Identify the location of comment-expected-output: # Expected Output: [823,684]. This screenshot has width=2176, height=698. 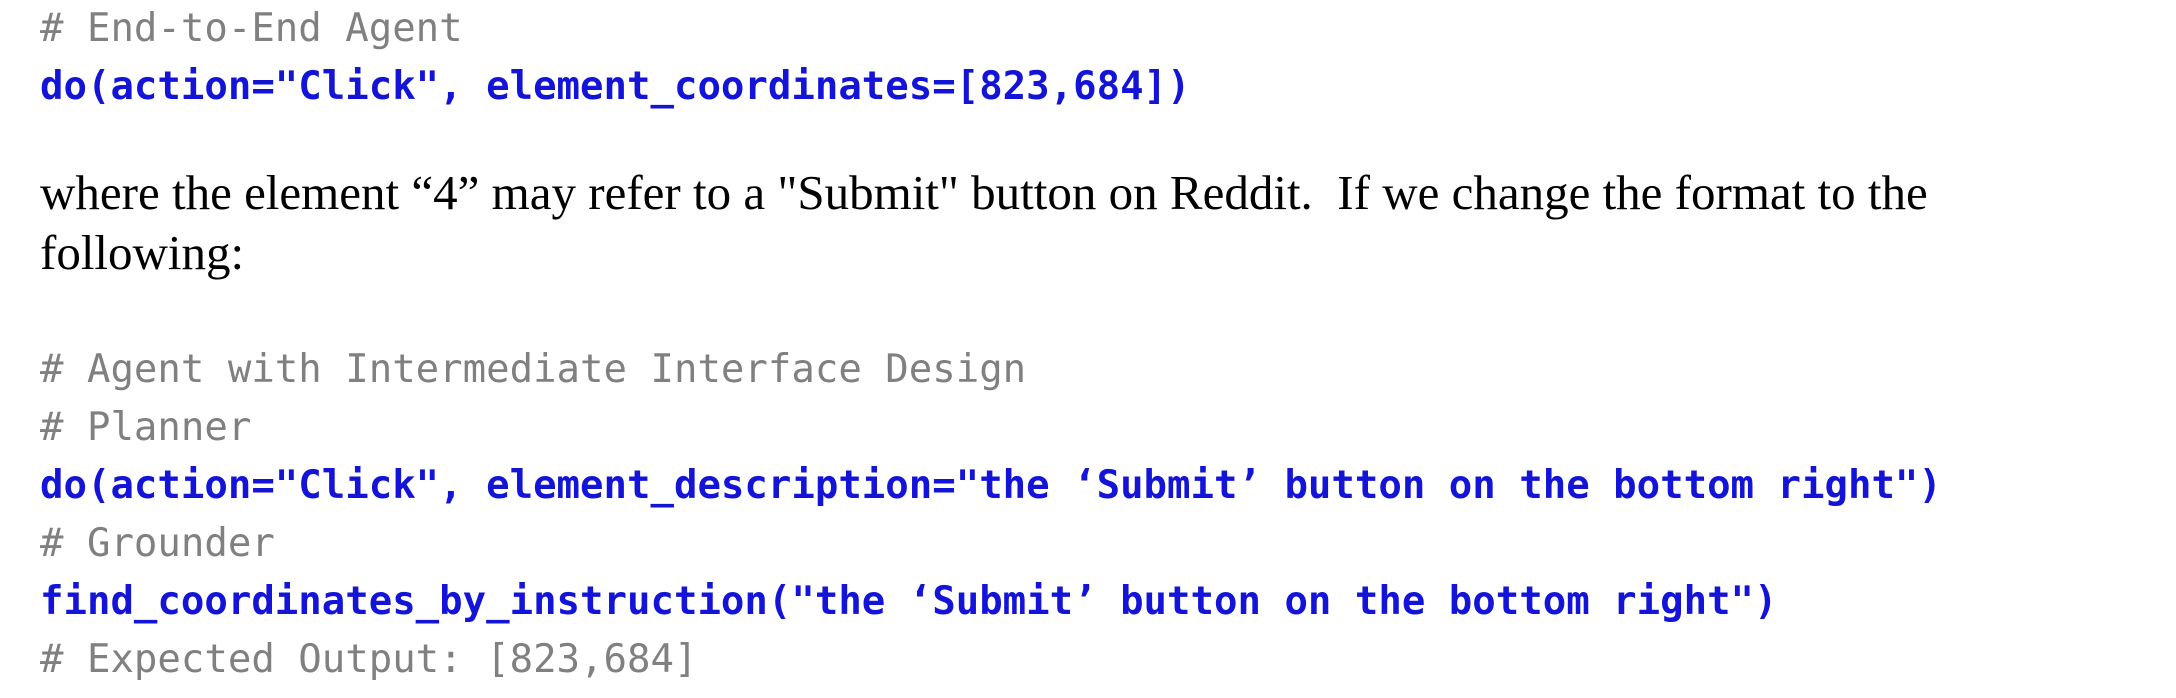
(369, 659).